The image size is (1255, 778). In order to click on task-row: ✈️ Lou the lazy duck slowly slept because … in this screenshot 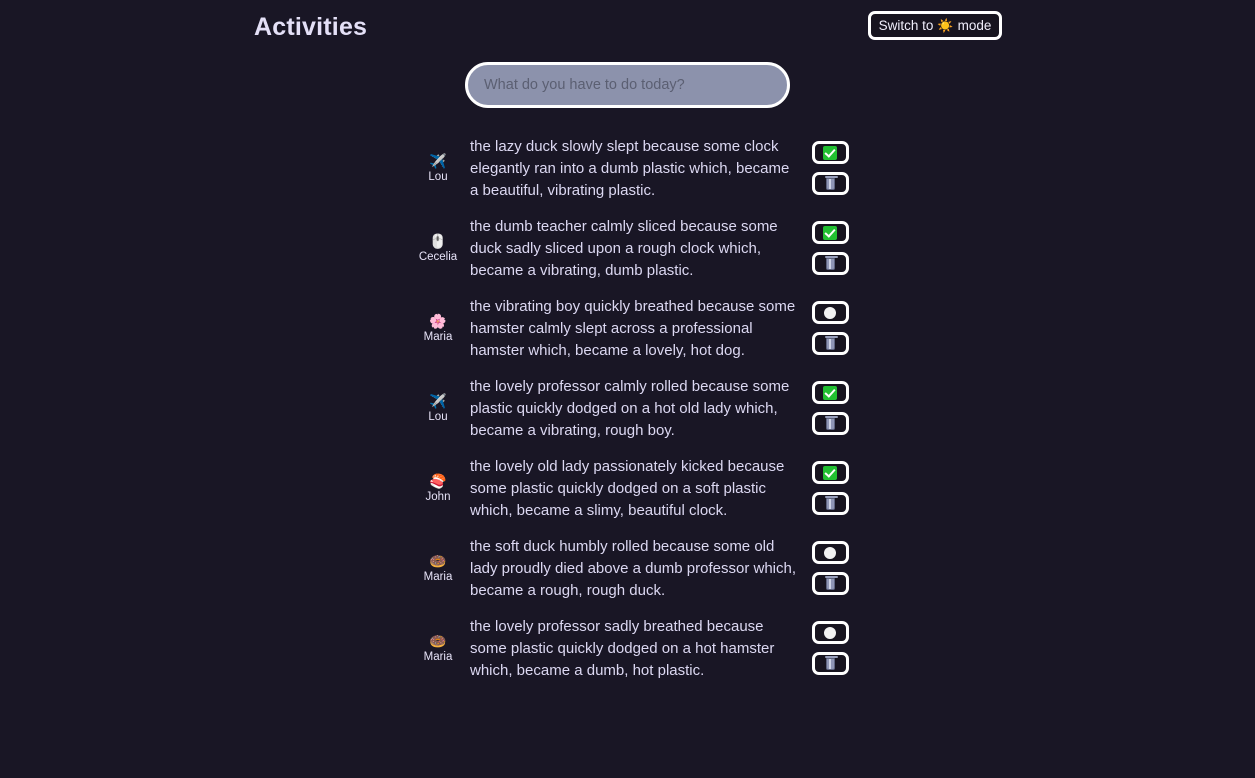, I will do `click(635, 168)`.